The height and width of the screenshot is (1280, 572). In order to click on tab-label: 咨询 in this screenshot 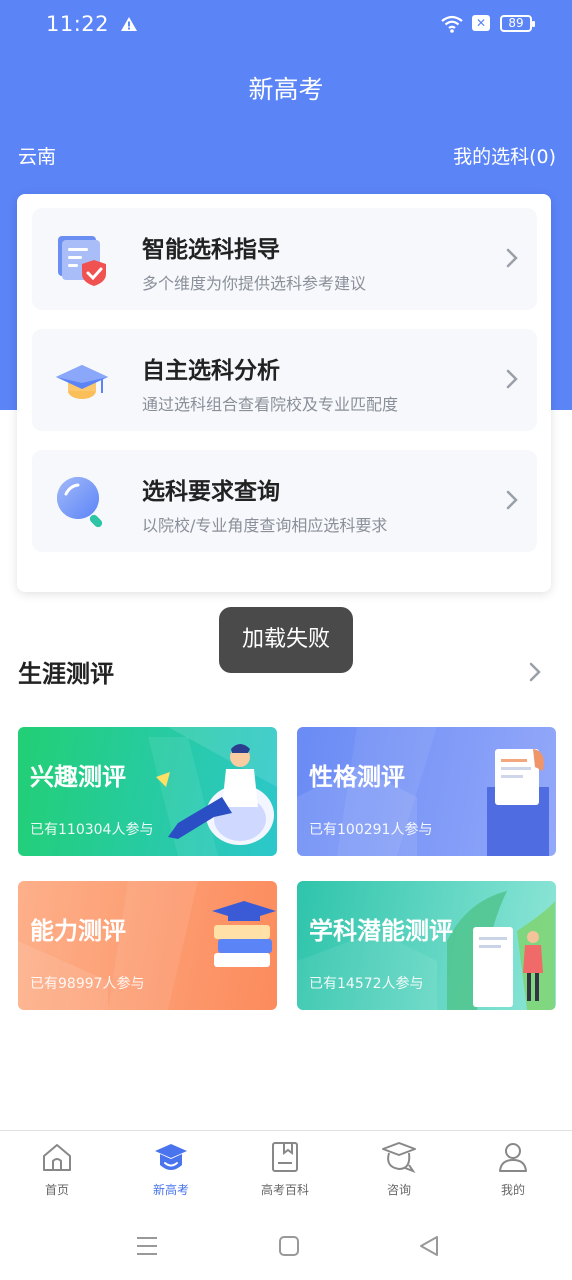, I will do `click(398, 1190)`.